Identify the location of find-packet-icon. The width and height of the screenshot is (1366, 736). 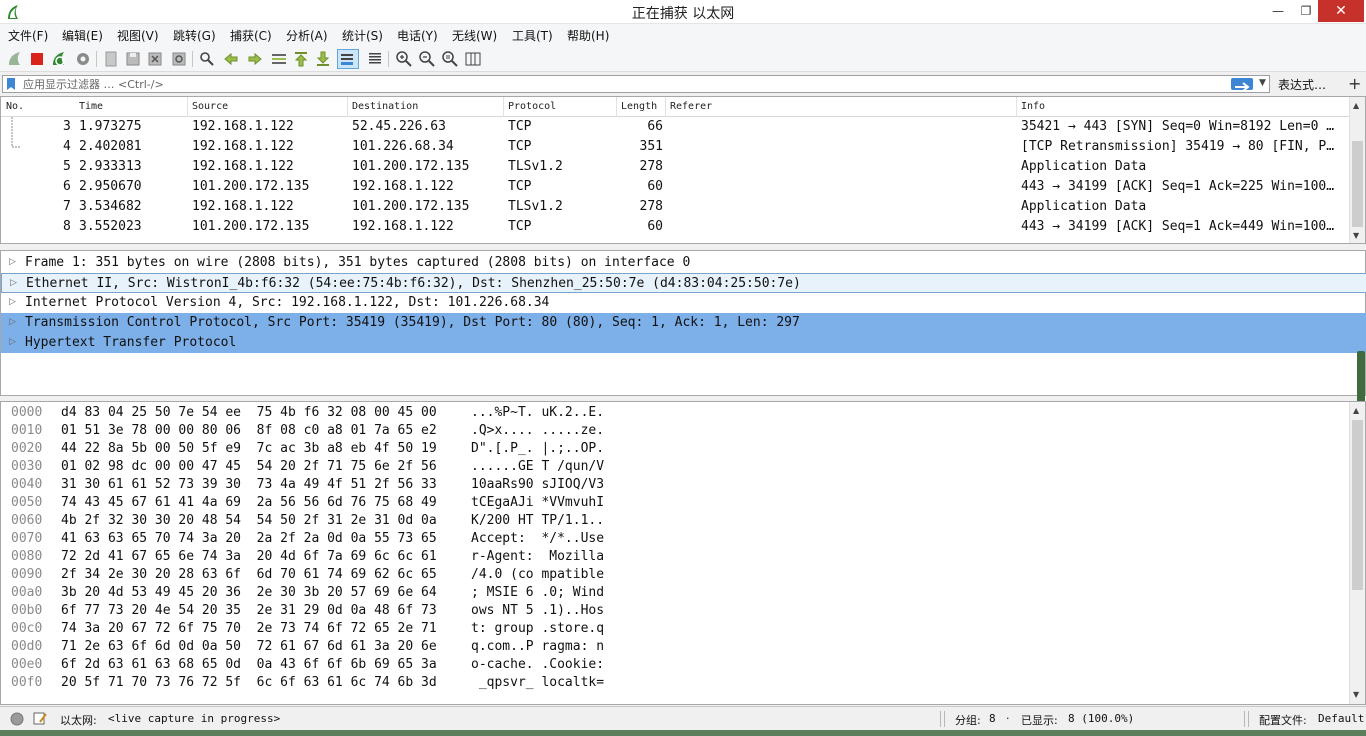
(207, 59).